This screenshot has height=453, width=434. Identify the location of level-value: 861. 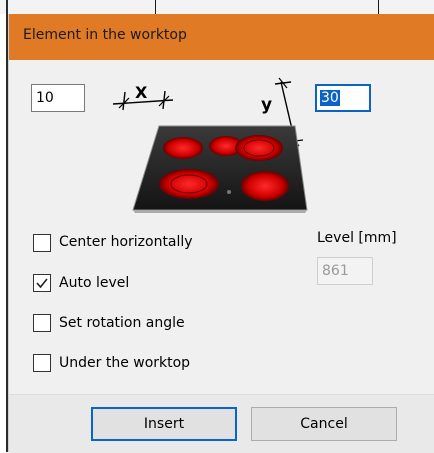
(335, 271).